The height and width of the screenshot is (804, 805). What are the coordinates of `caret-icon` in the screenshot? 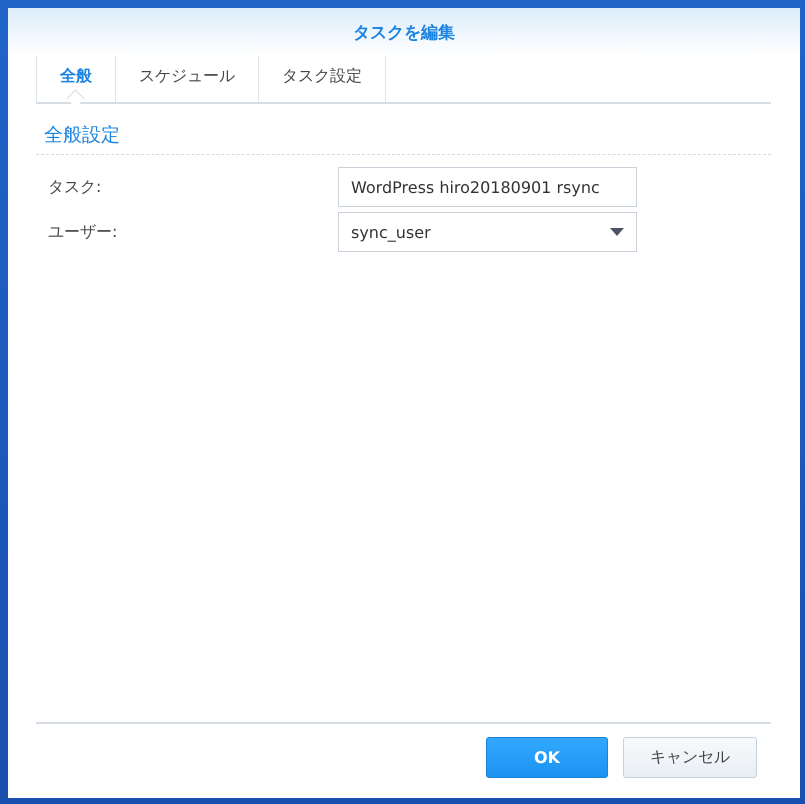 It's located at (617, 232).